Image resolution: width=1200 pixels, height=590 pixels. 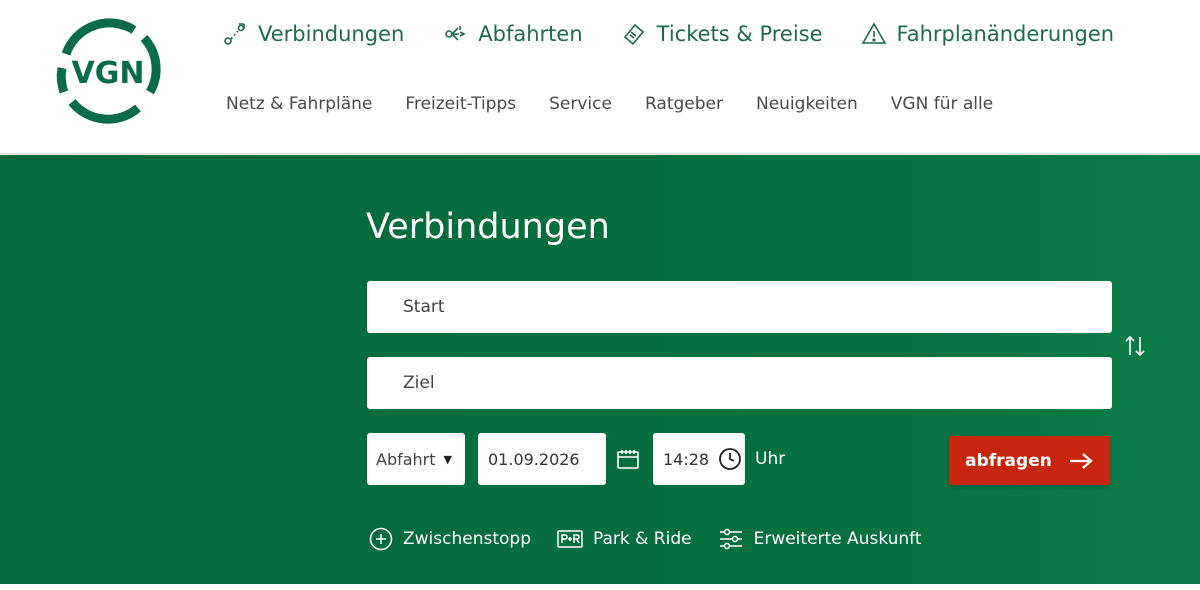 What do you see at coordinates (1135, 346) in the screenshot?
I see `swap-icon` at bounding box center [1135, 346].